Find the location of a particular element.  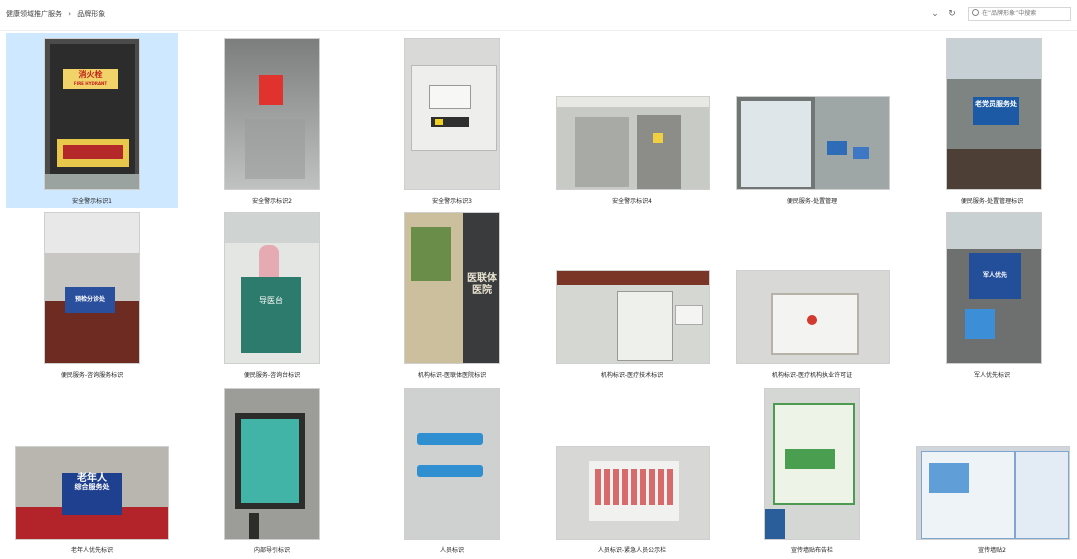

file-name: 安全警示标识3 is located at coordinates (452, 200).